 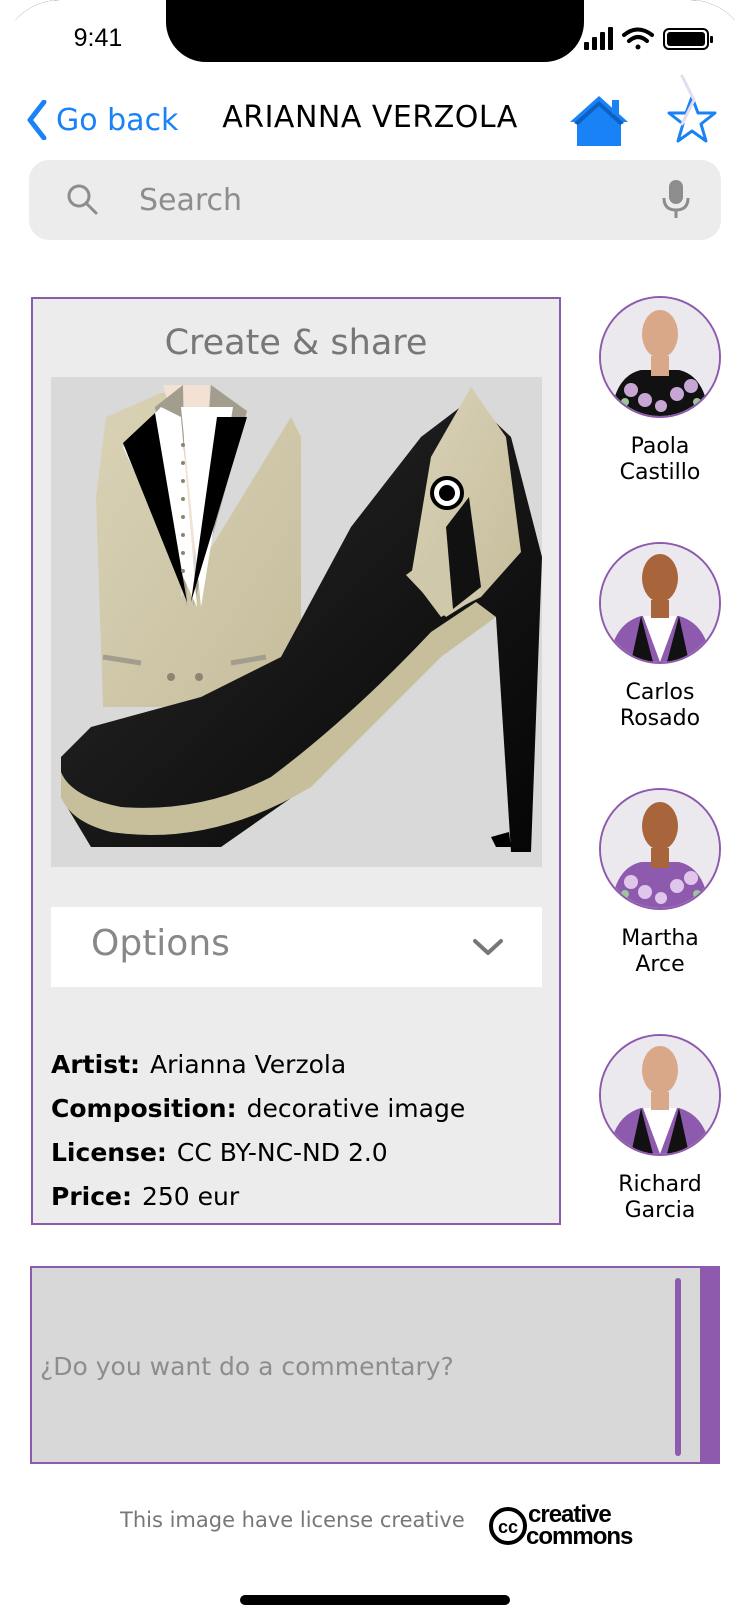 I want to click on artist-richard-garcia: Richard Garcia, so click(x=660, y=1129).